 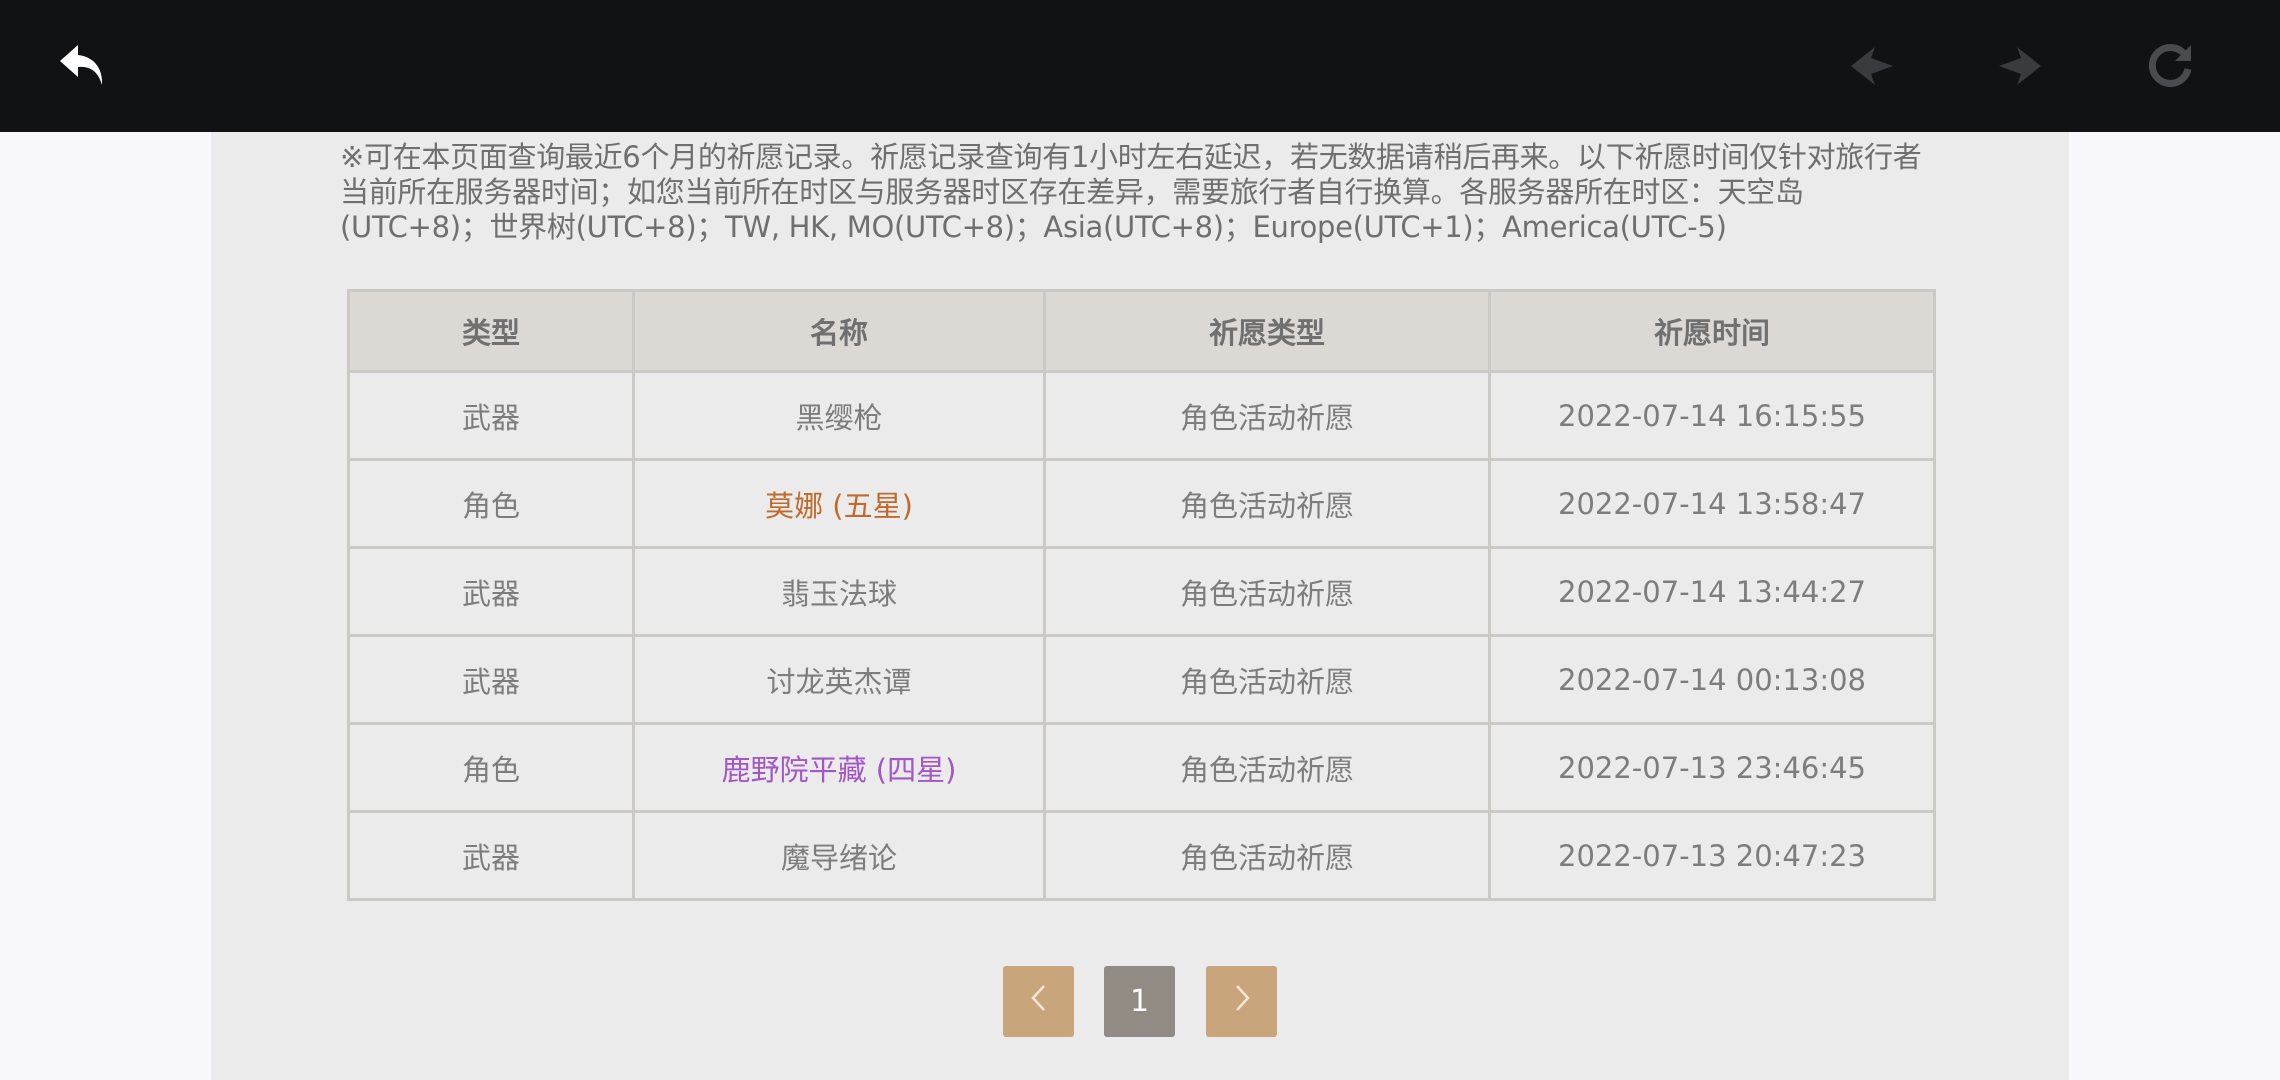 I want to click on forward-button, so click(x=2020, y=66).